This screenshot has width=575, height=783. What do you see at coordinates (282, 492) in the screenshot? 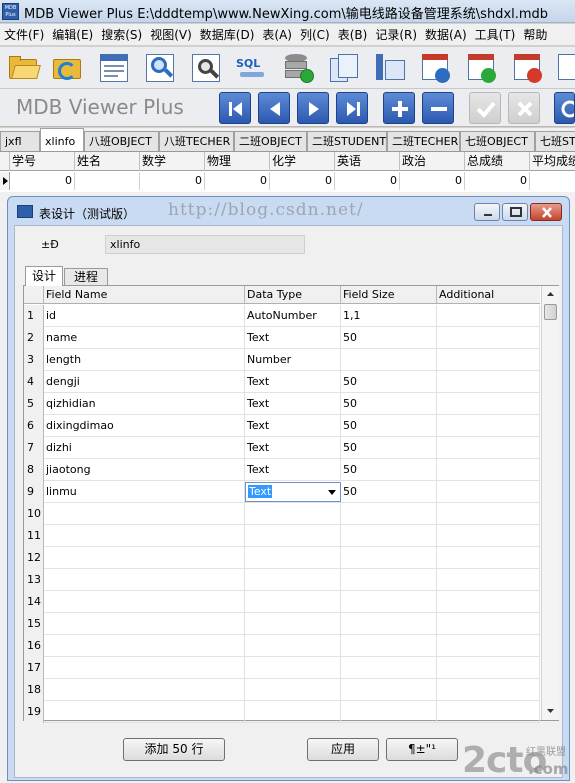
I see `field-row: 9 linmu Text 50` at bounding box center [282, 492].